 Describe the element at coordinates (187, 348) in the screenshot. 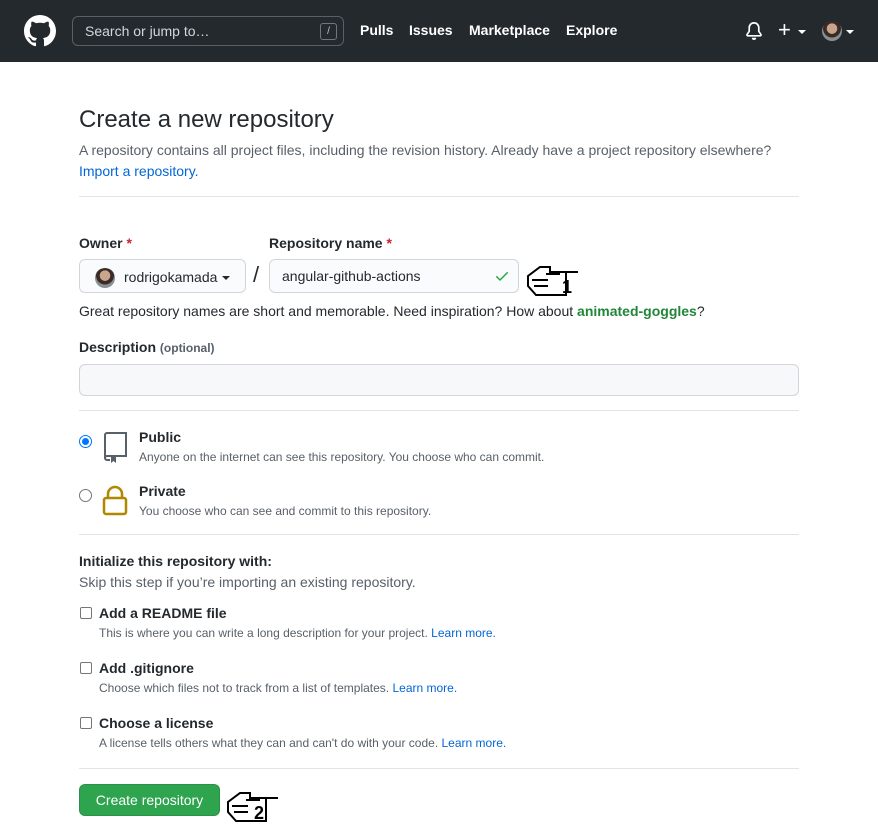

I see `optional-tag: (optional)` at that location.